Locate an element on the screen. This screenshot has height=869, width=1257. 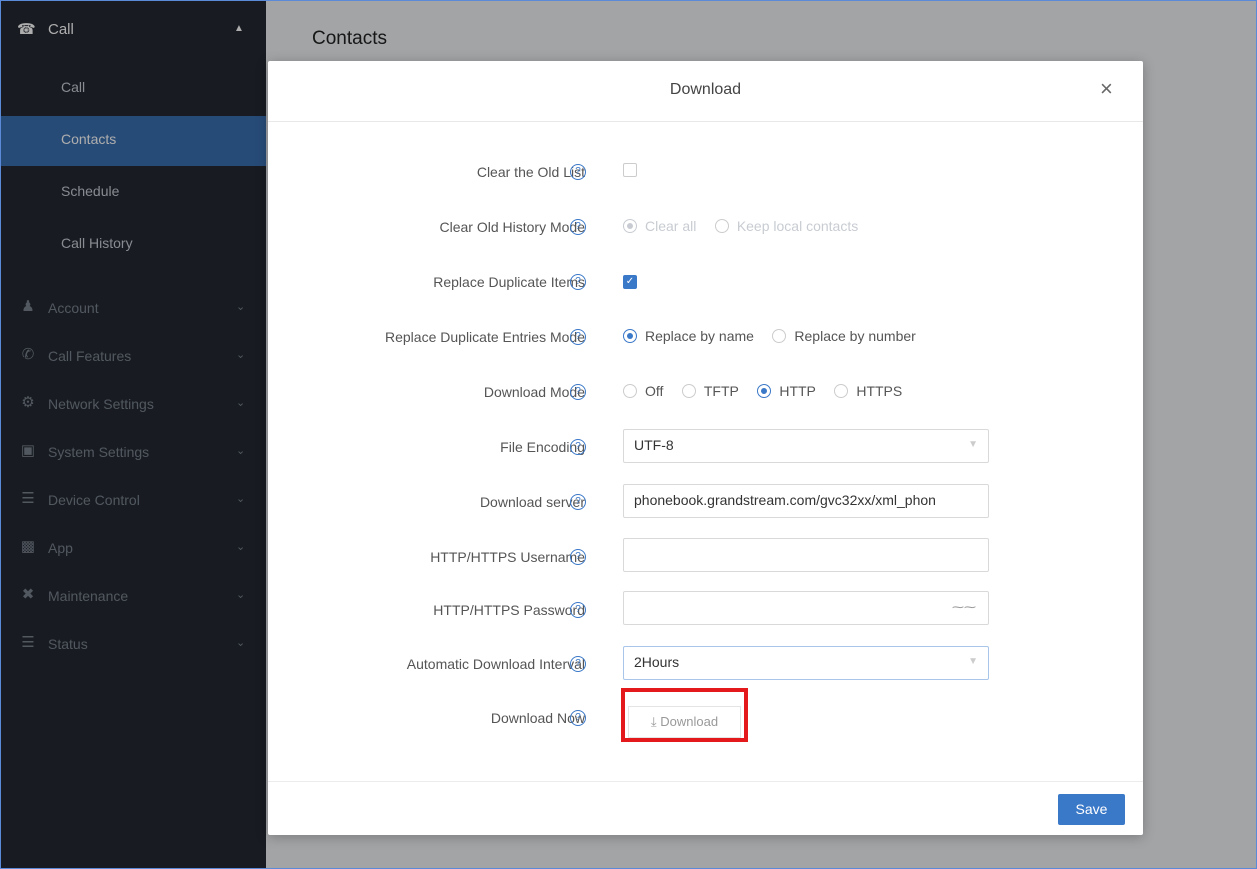
dialog-title: Download is located at coordinates (705, 89).